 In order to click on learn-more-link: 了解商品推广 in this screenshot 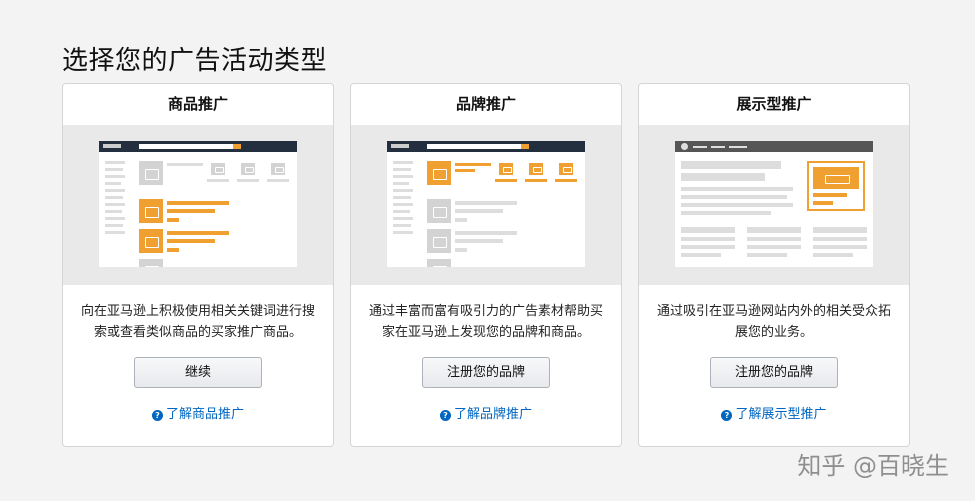, I will do `click(205, 414)`.